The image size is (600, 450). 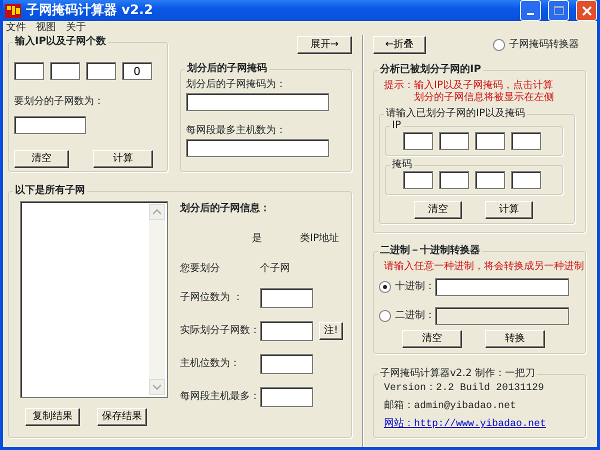 What do you see at coordinates (430, 70) in the screenshot?
I see `group-title: 分析已被划分子网的IP` at bounding box center [430, 70].